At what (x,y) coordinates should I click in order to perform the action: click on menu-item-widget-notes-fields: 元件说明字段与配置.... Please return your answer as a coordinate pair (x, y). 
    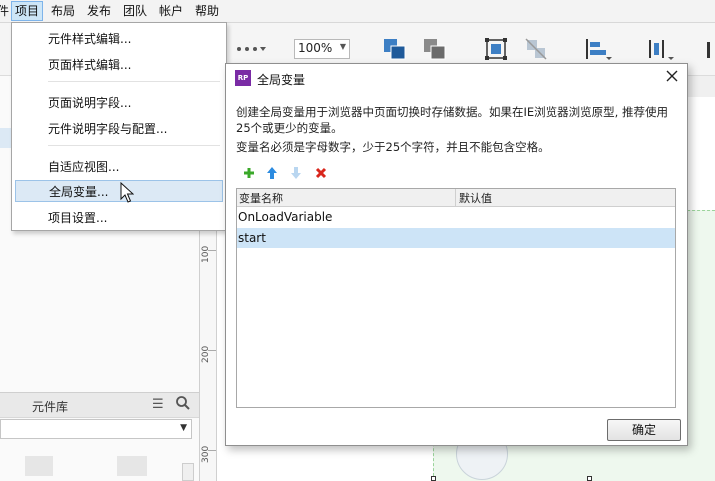
    Looking at the image, I should click on (119, 129).